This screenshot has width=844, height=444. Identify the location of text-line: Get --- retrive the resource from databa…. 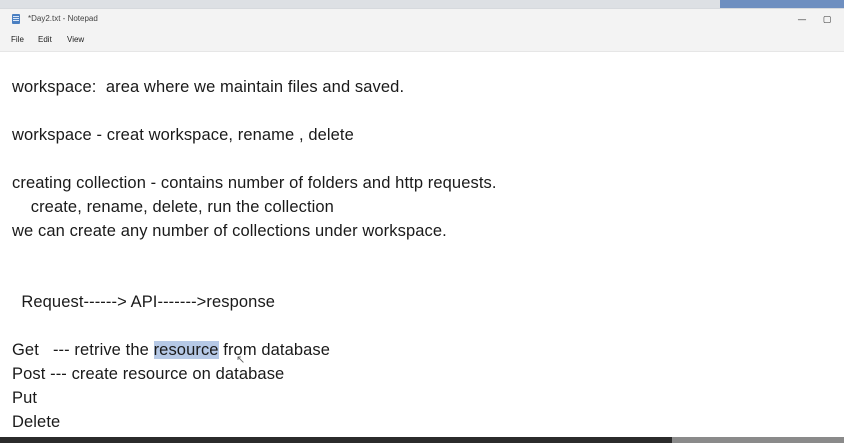
(171, 350).